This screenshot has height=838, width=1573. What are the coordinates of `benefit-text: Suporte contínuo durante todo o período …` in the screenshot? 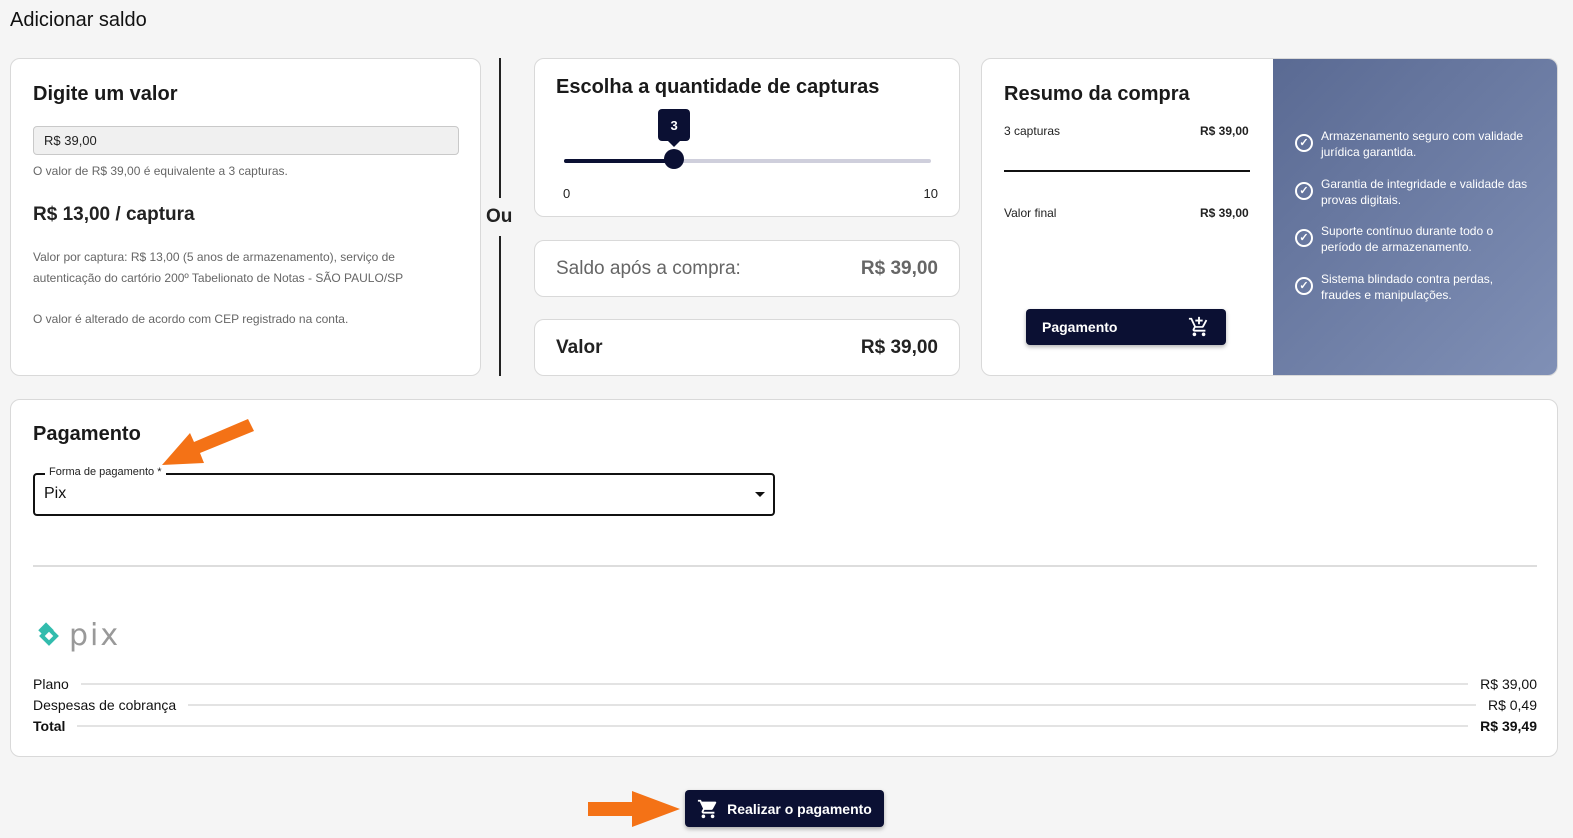 It's located at (1407, 239).